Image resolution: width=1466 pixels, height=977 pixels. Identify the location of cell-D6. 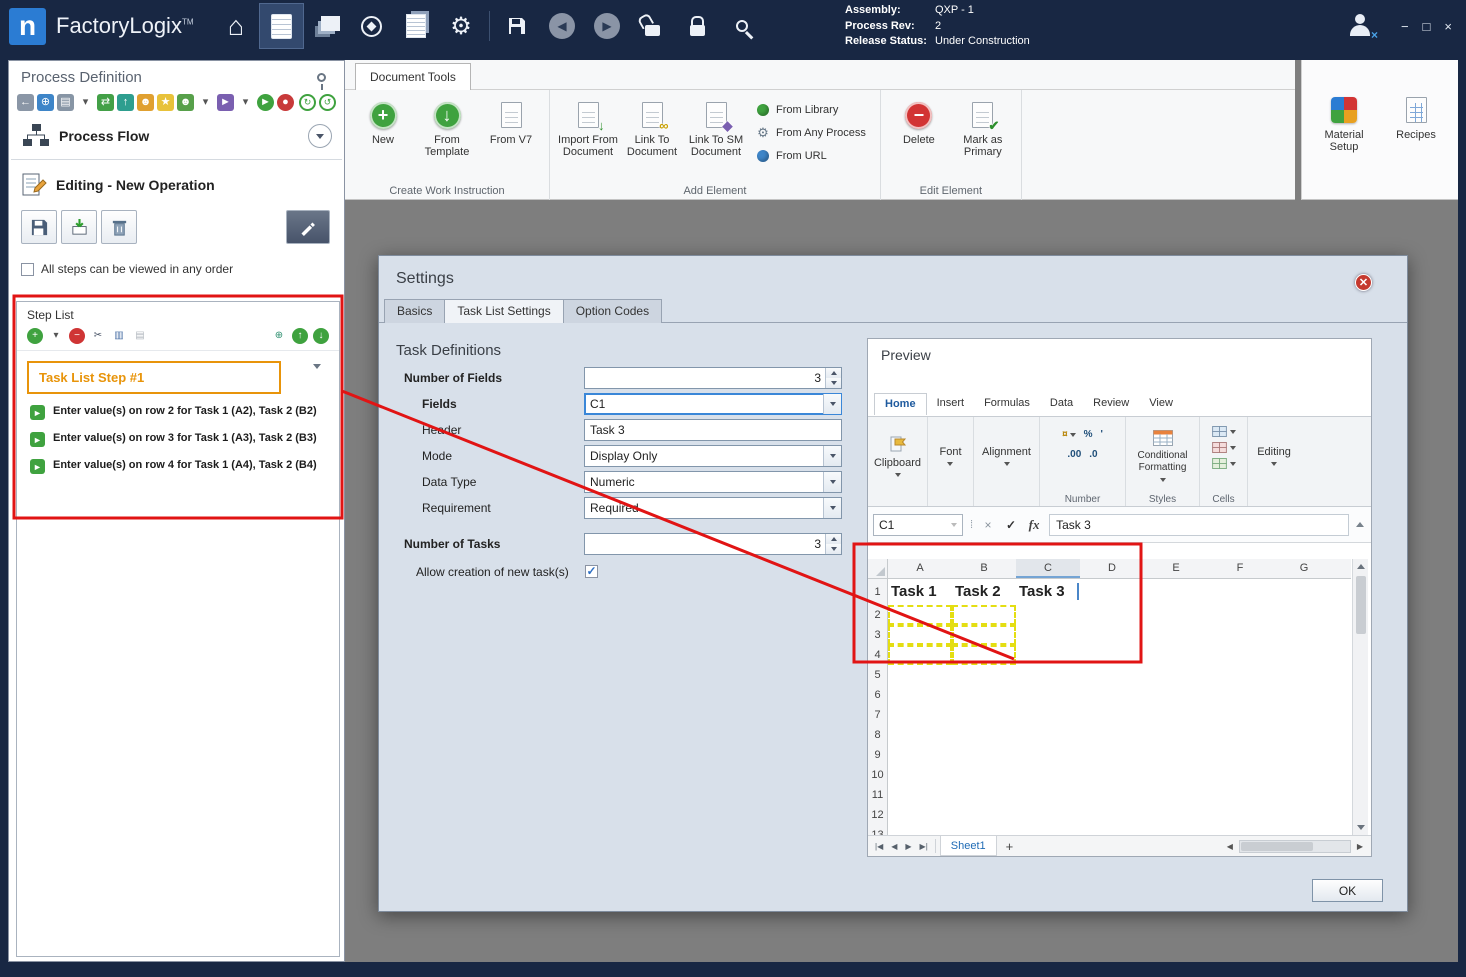
(1112, 695).